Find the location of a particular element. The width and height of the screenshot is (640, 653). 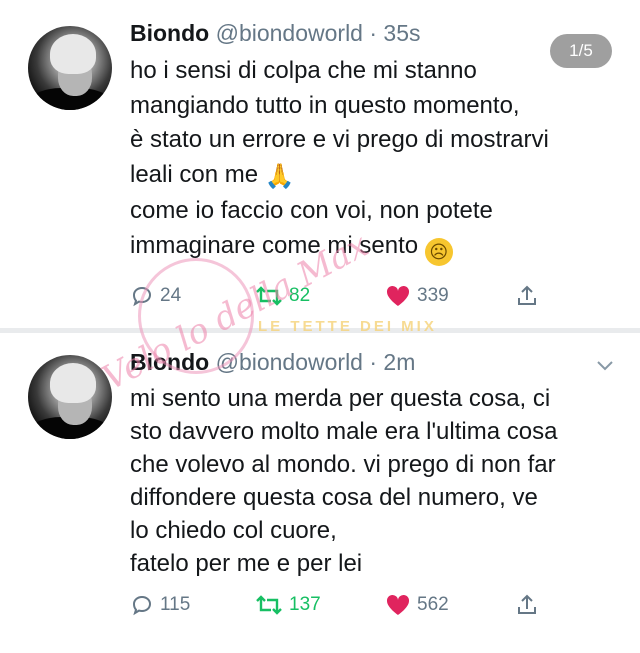

retweet-button: 82 is located at coordinates (282, 296).